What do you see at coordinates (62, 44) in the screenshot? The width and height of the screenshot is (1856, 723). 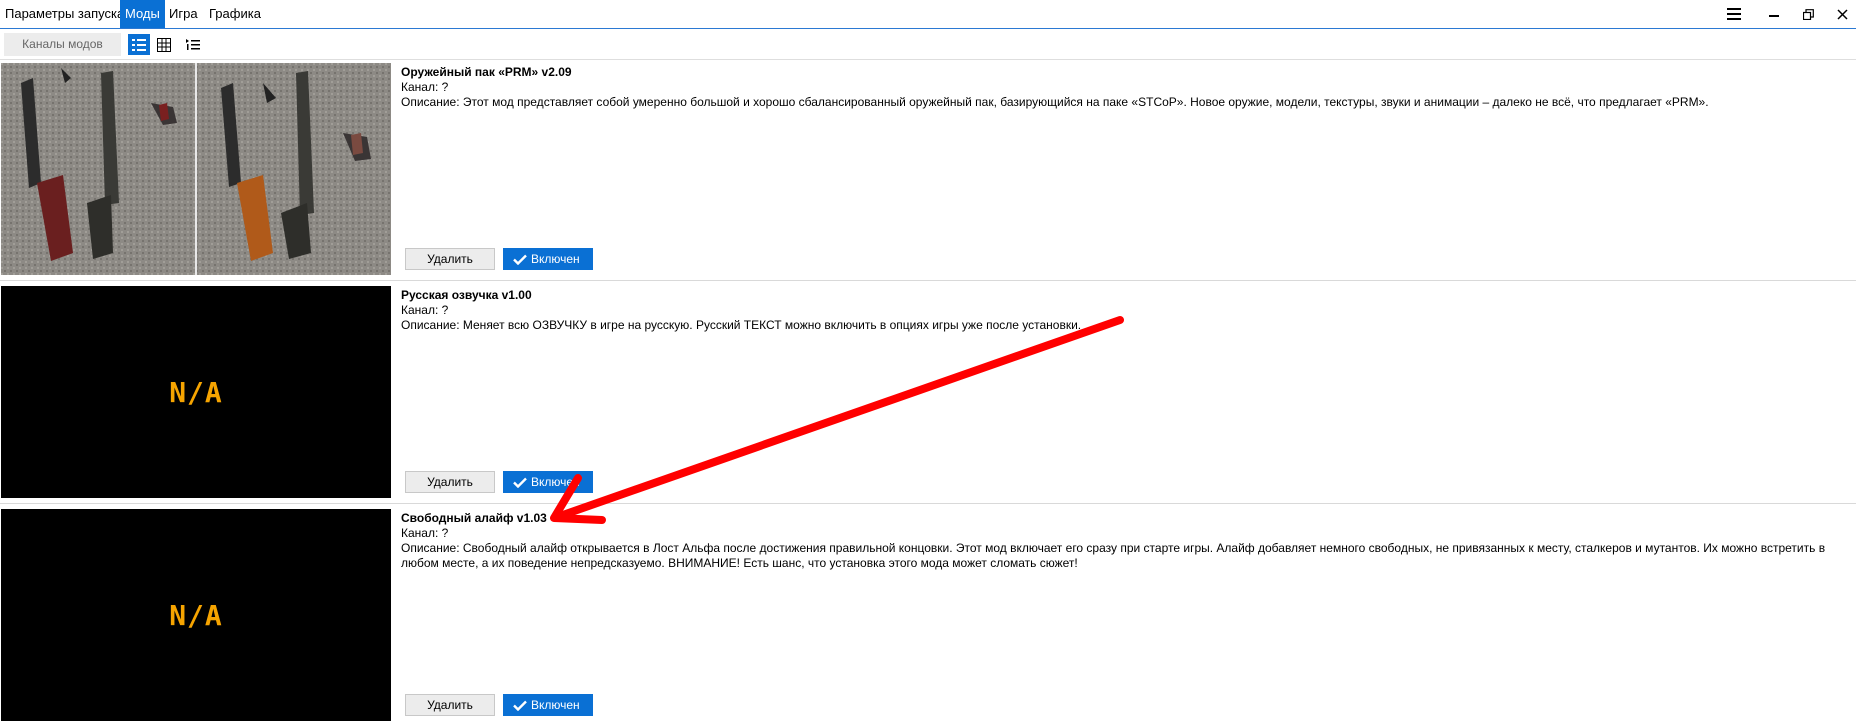 I see `mod-channels-button: Каналы модов` at bounding box center [62, 44].